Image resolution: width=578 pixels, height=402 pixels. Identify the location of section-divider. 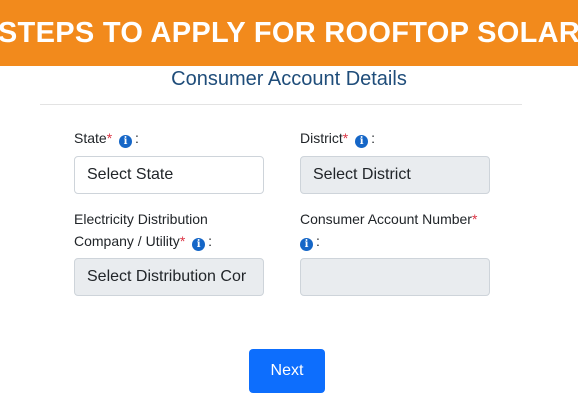
(281, 104).